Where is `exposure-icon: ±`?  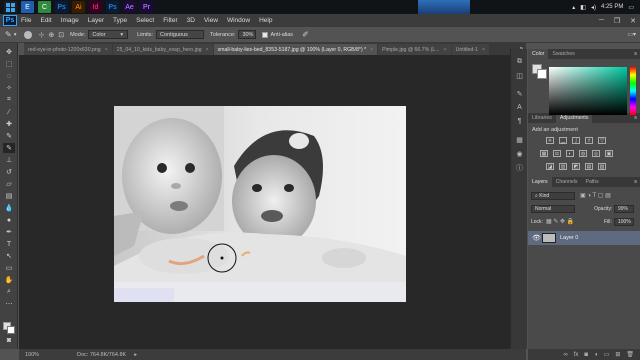
exposure-icon: ± is located at coordinates (589, 140).